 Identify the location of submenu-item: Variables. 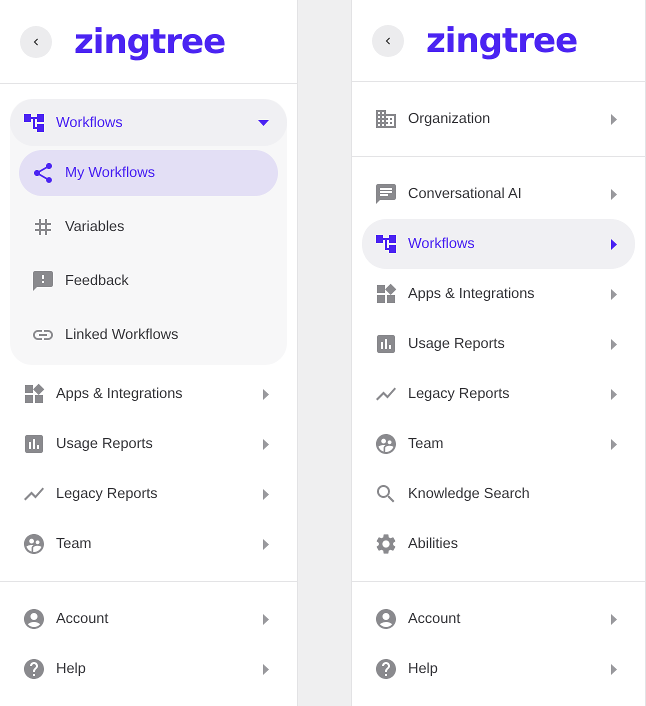
(148, 227).